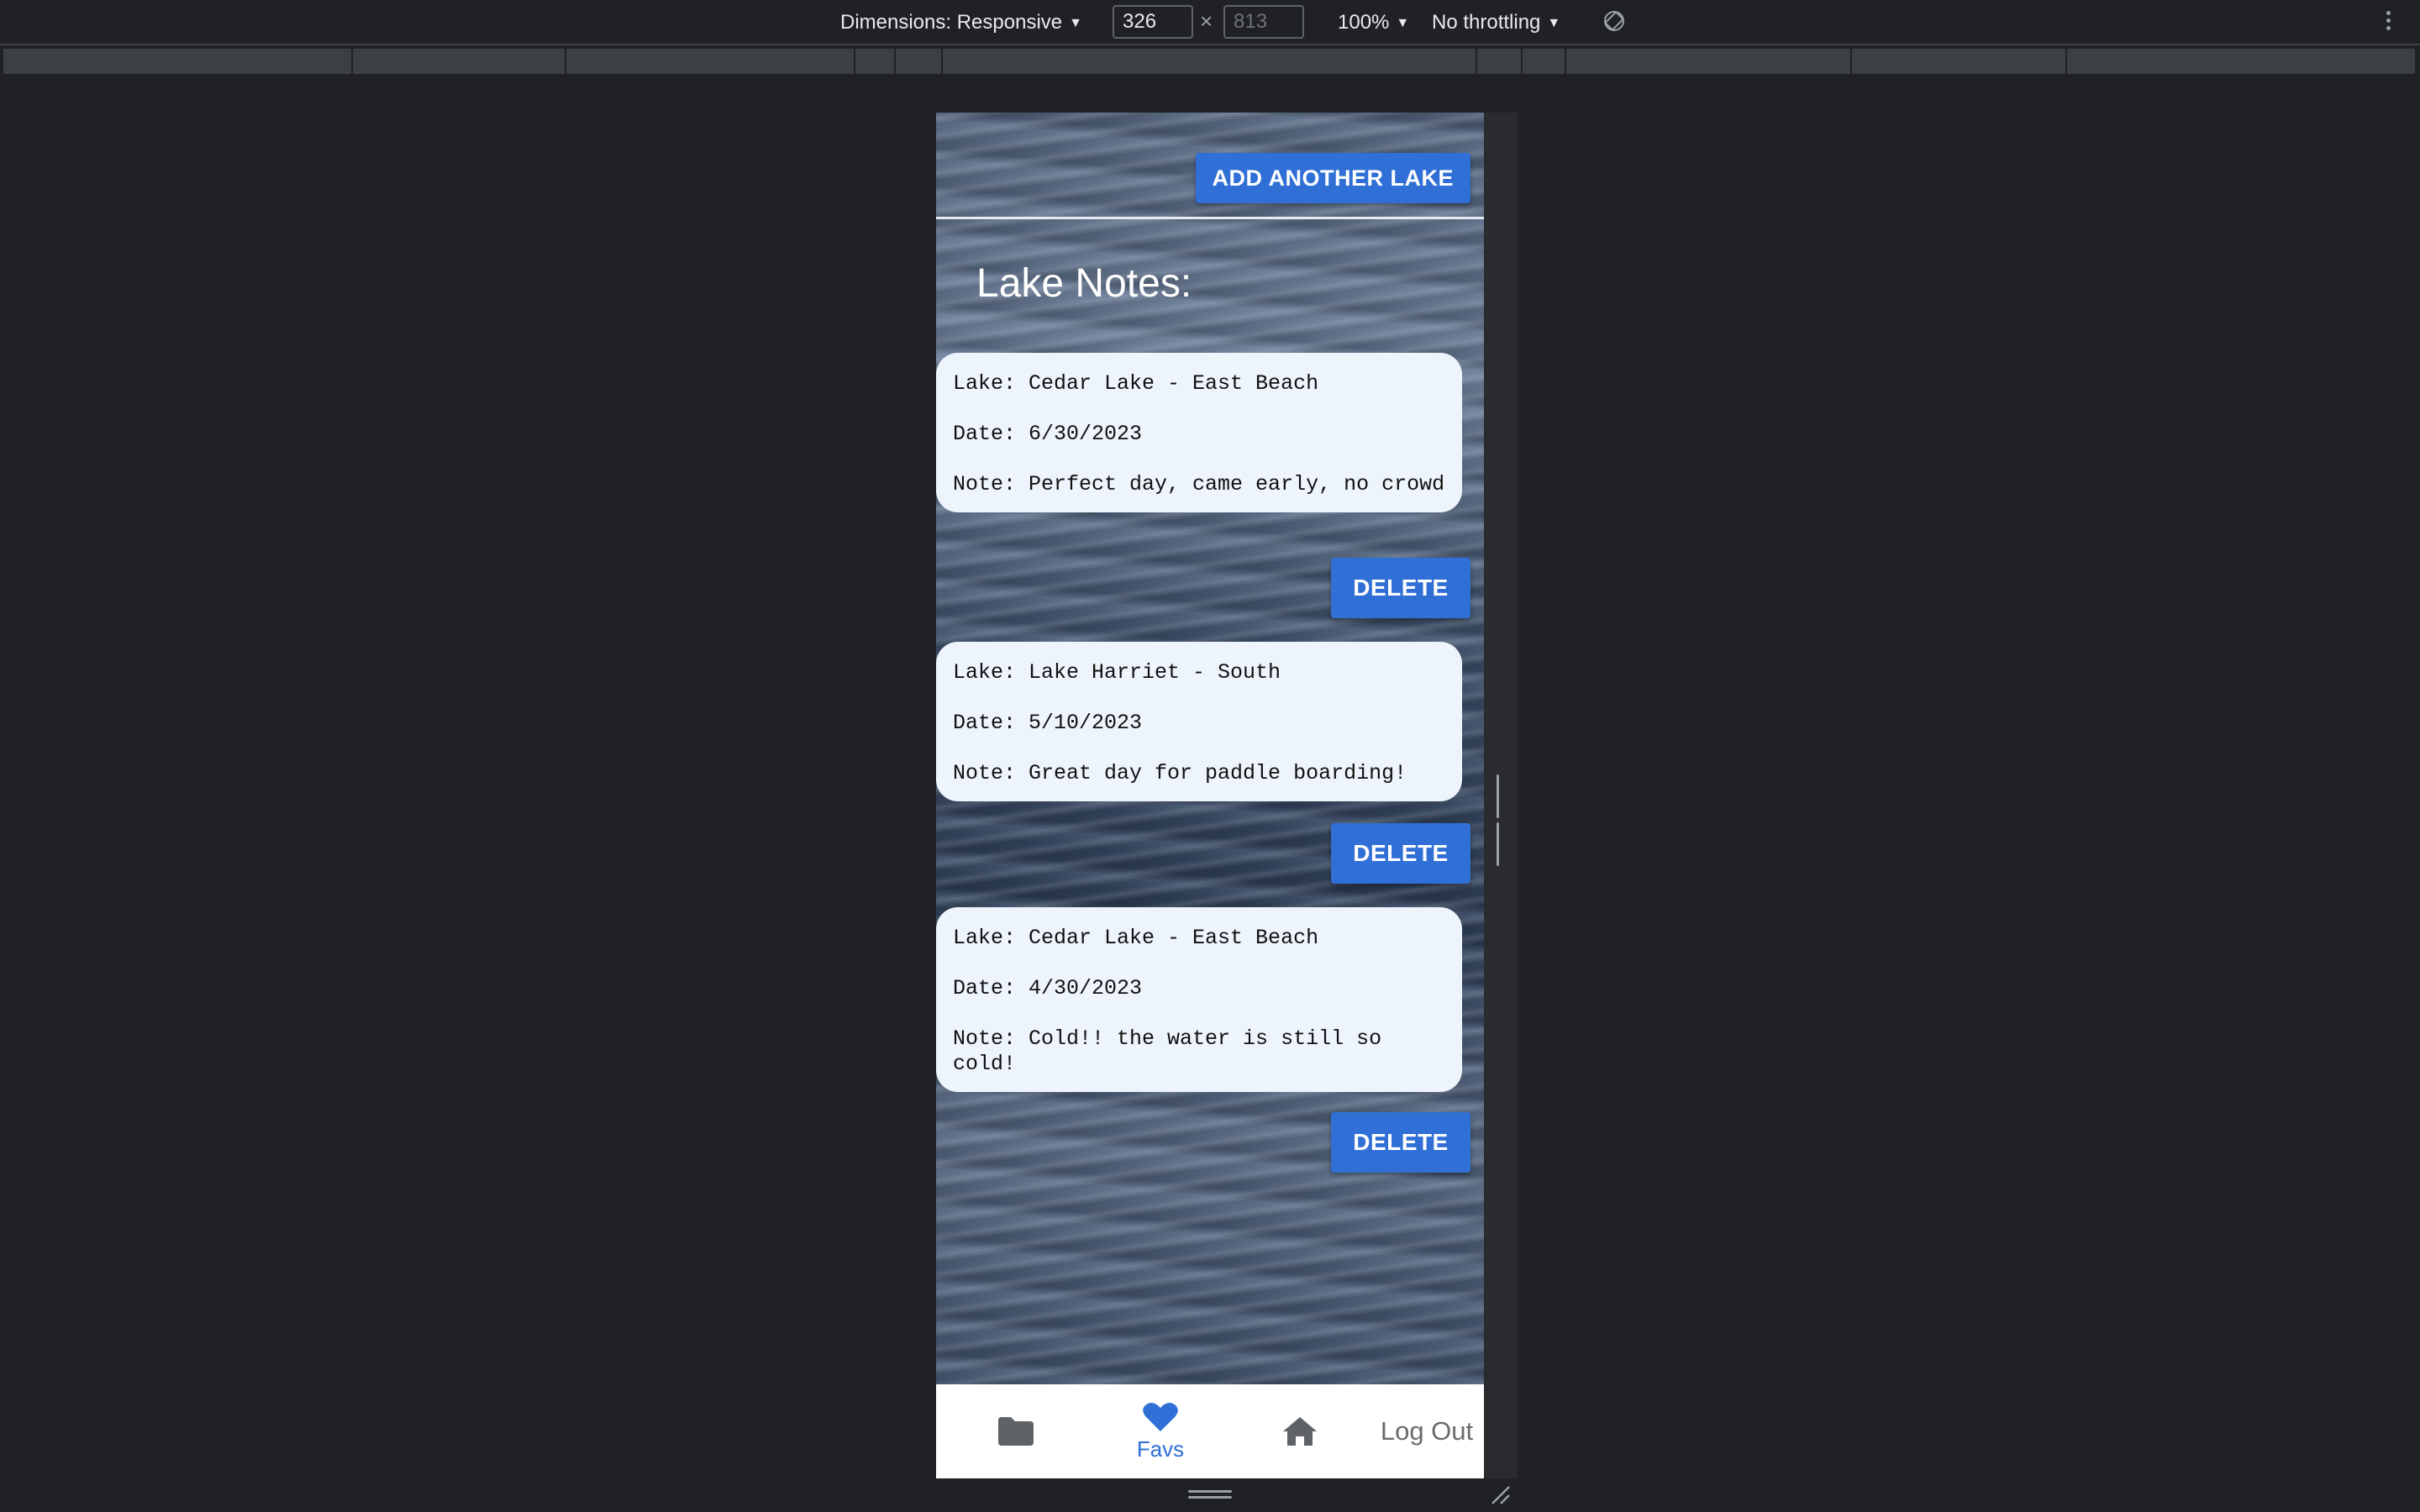 The width and height of the screenshot is (2420, 1512). I want to click on heart-icon, so click(1161, 1416).